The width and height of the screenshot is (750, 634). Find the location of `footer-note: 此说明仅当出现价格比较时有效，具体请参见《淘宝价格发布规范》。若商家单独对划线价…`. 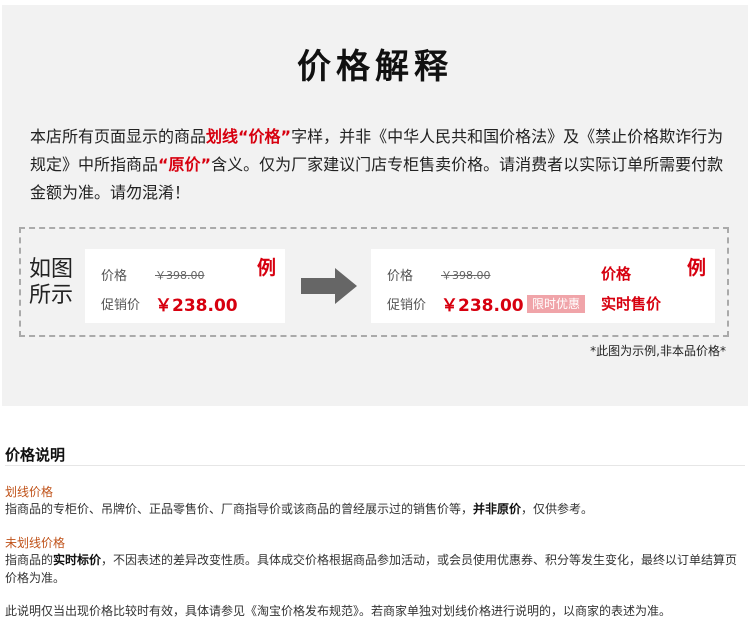

footer-note: 此说明仅当出现价格比较时有效，具体请参见《淘宝价格发布规范》。若商家单独对划线价… is located at coordinates (338, 611).